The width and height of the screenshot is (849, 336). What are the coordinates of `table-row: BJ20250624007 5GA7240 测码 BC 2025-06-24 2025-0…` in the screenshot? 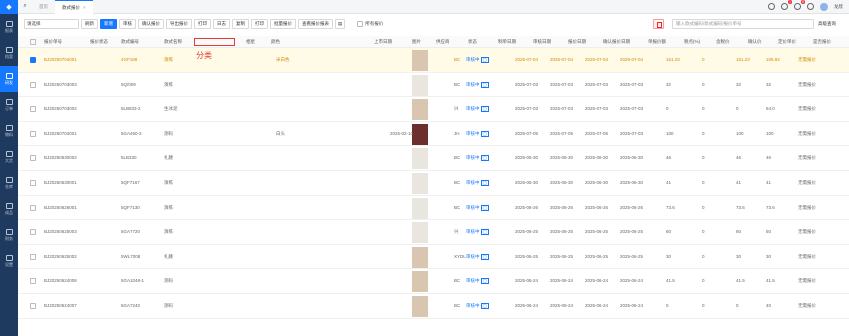 It's located at (433, 306).